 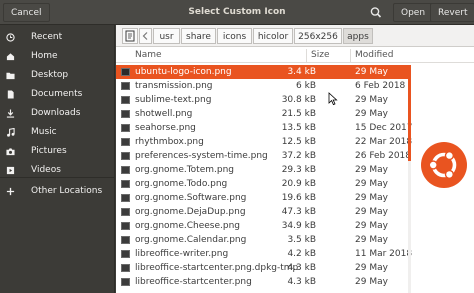 What do you see at coordinates (318, 36) in the screenshot?
I see `path-segment-256x256: 256x256` at bounding box center [318, 36].